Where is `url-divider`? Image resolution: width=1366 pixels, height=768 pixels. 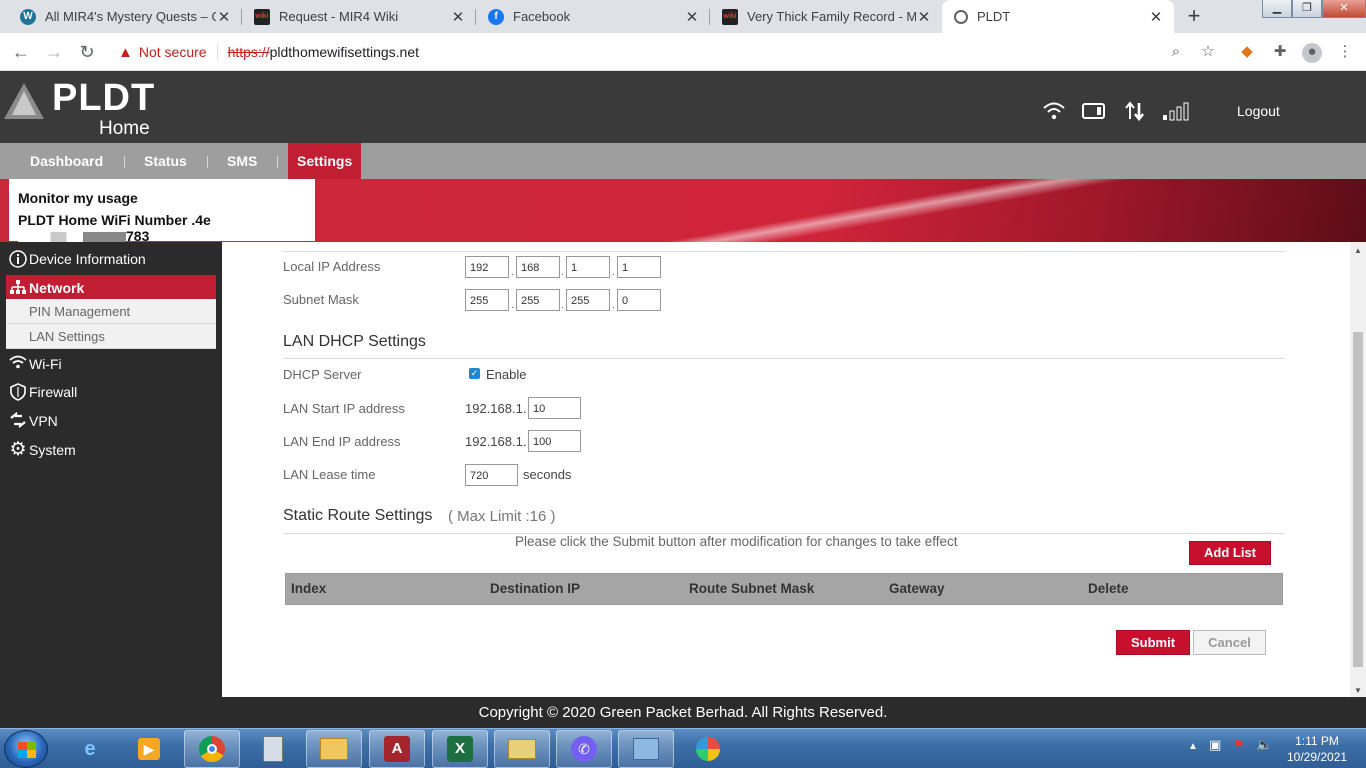
url-divider is located at coordinates (217, 52).